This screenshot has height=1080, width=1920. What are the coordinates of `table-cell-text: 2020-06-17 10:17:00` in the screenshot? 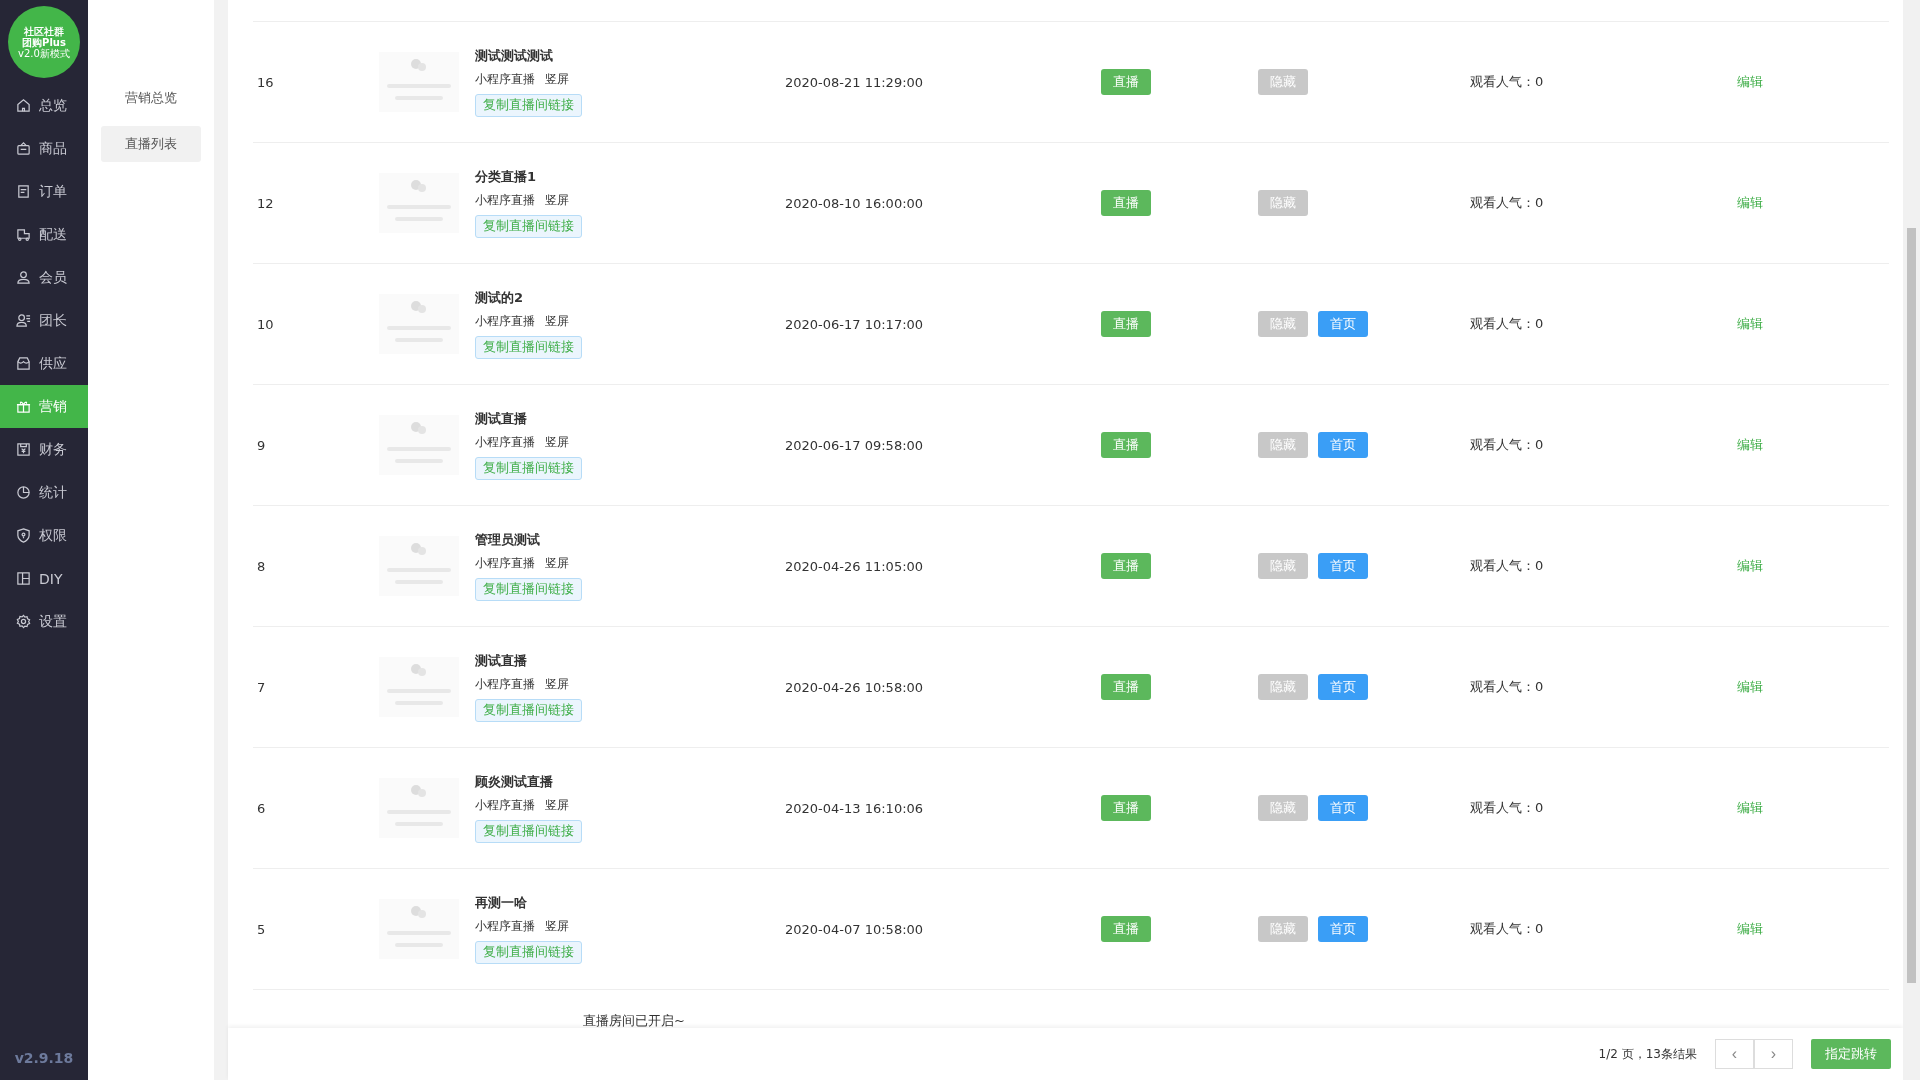 It's located at (855, 324).